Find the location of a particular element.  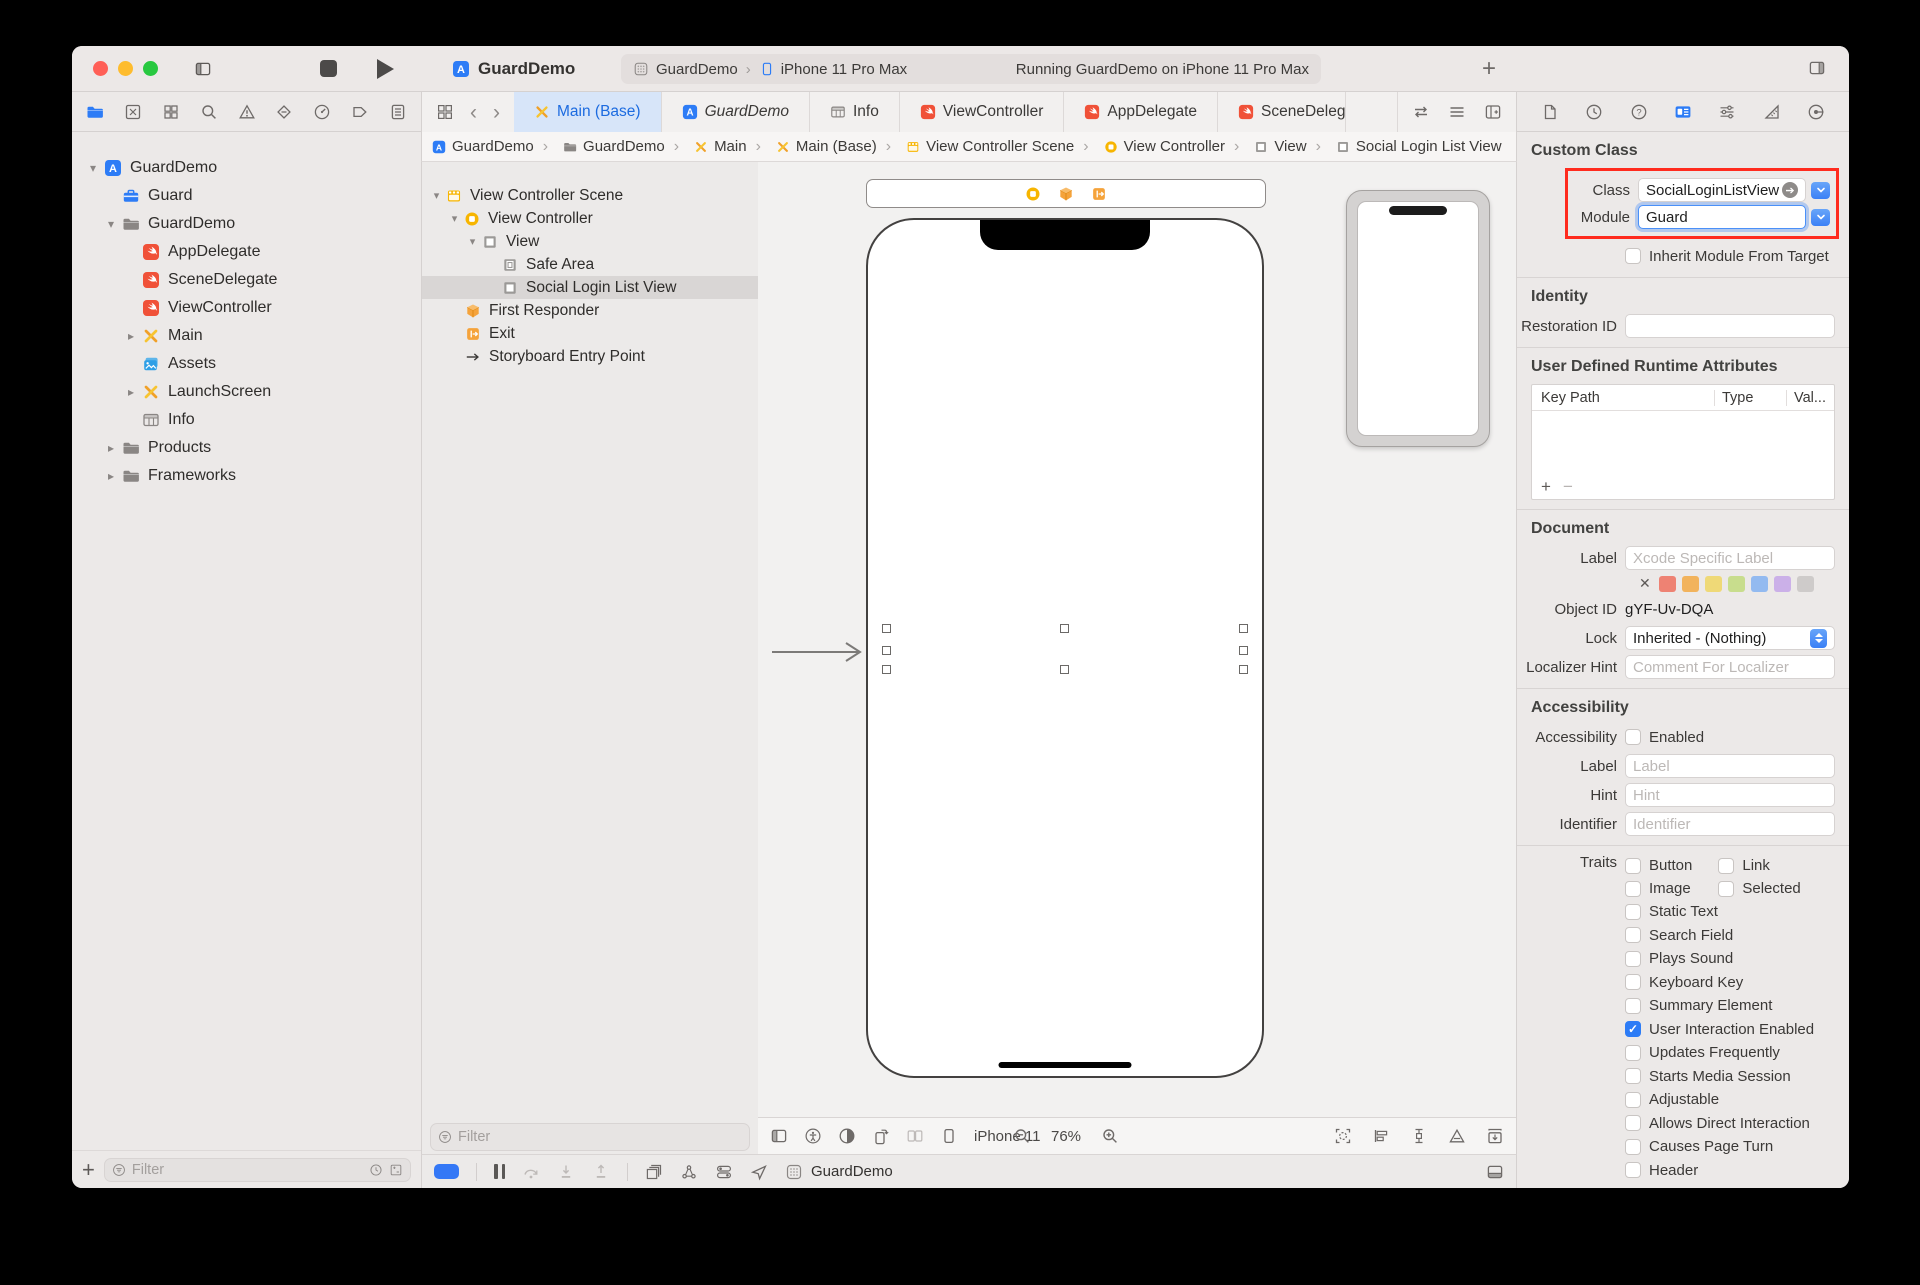

identity-inspector-icon is located at coordinates (1683, 112).